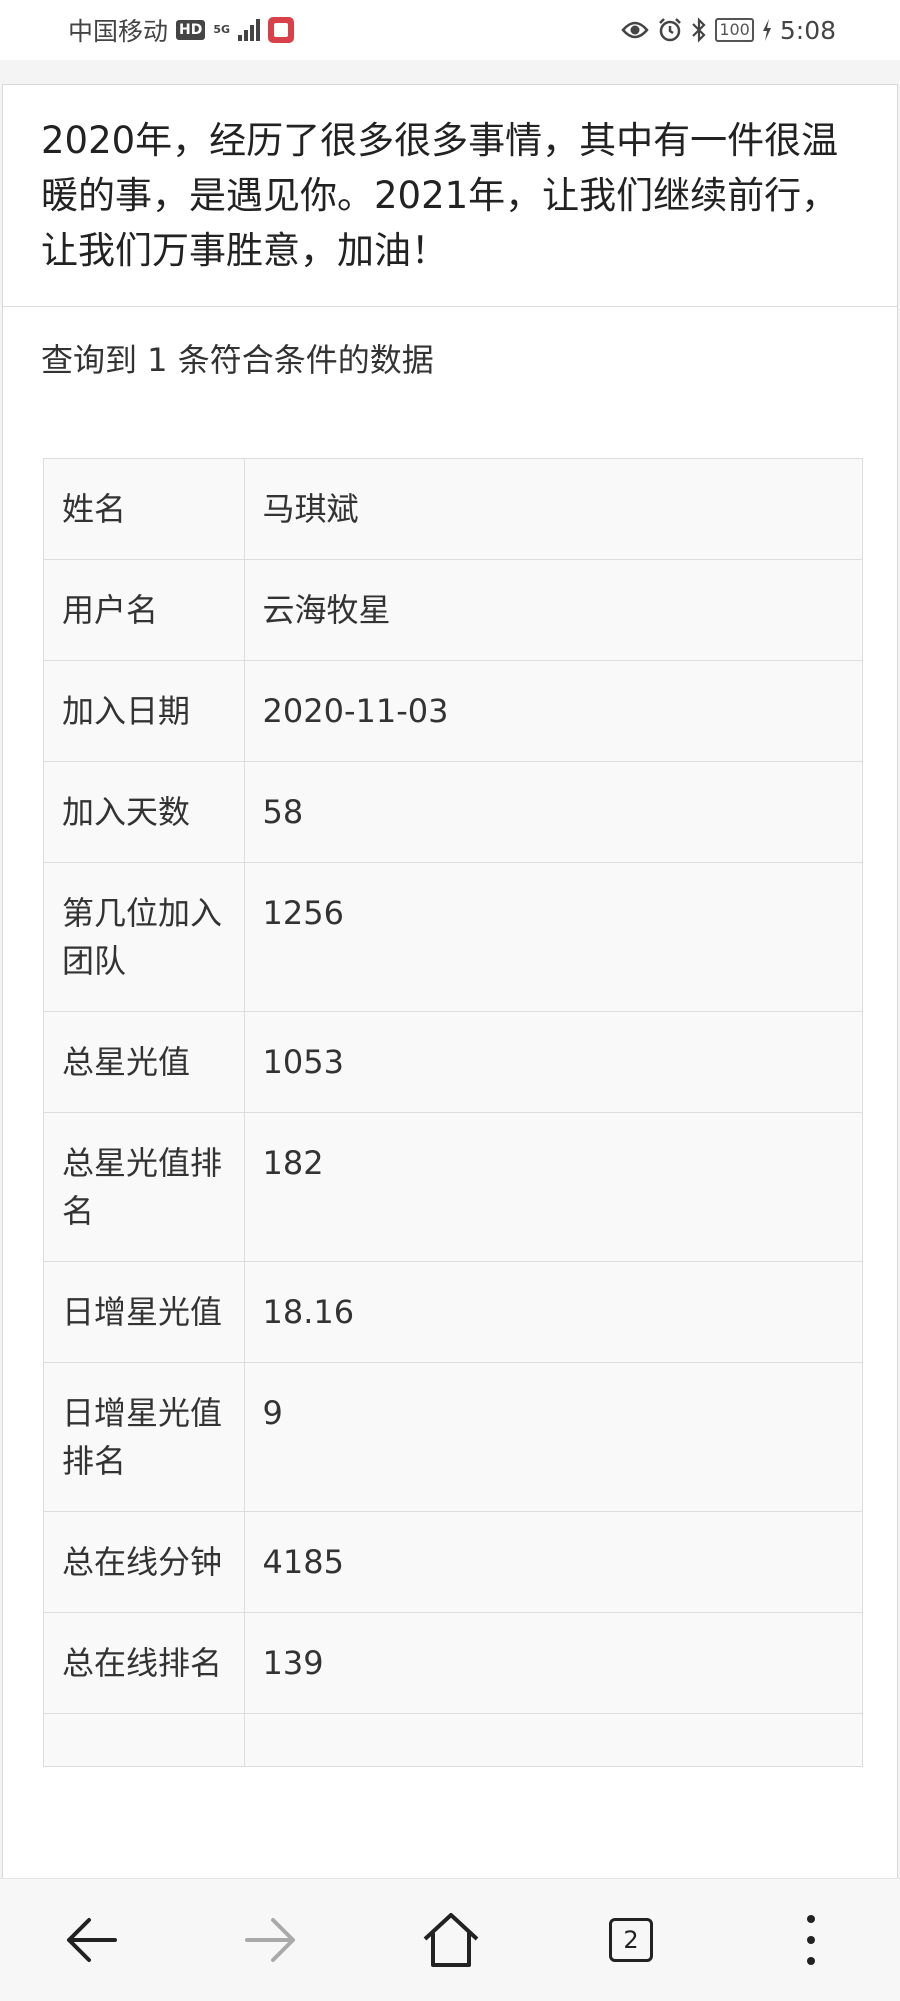  What do you see at coordinates (553, 1437) in the screenshot?
I see `row-value: 9` at bounding box center [553, 1437].